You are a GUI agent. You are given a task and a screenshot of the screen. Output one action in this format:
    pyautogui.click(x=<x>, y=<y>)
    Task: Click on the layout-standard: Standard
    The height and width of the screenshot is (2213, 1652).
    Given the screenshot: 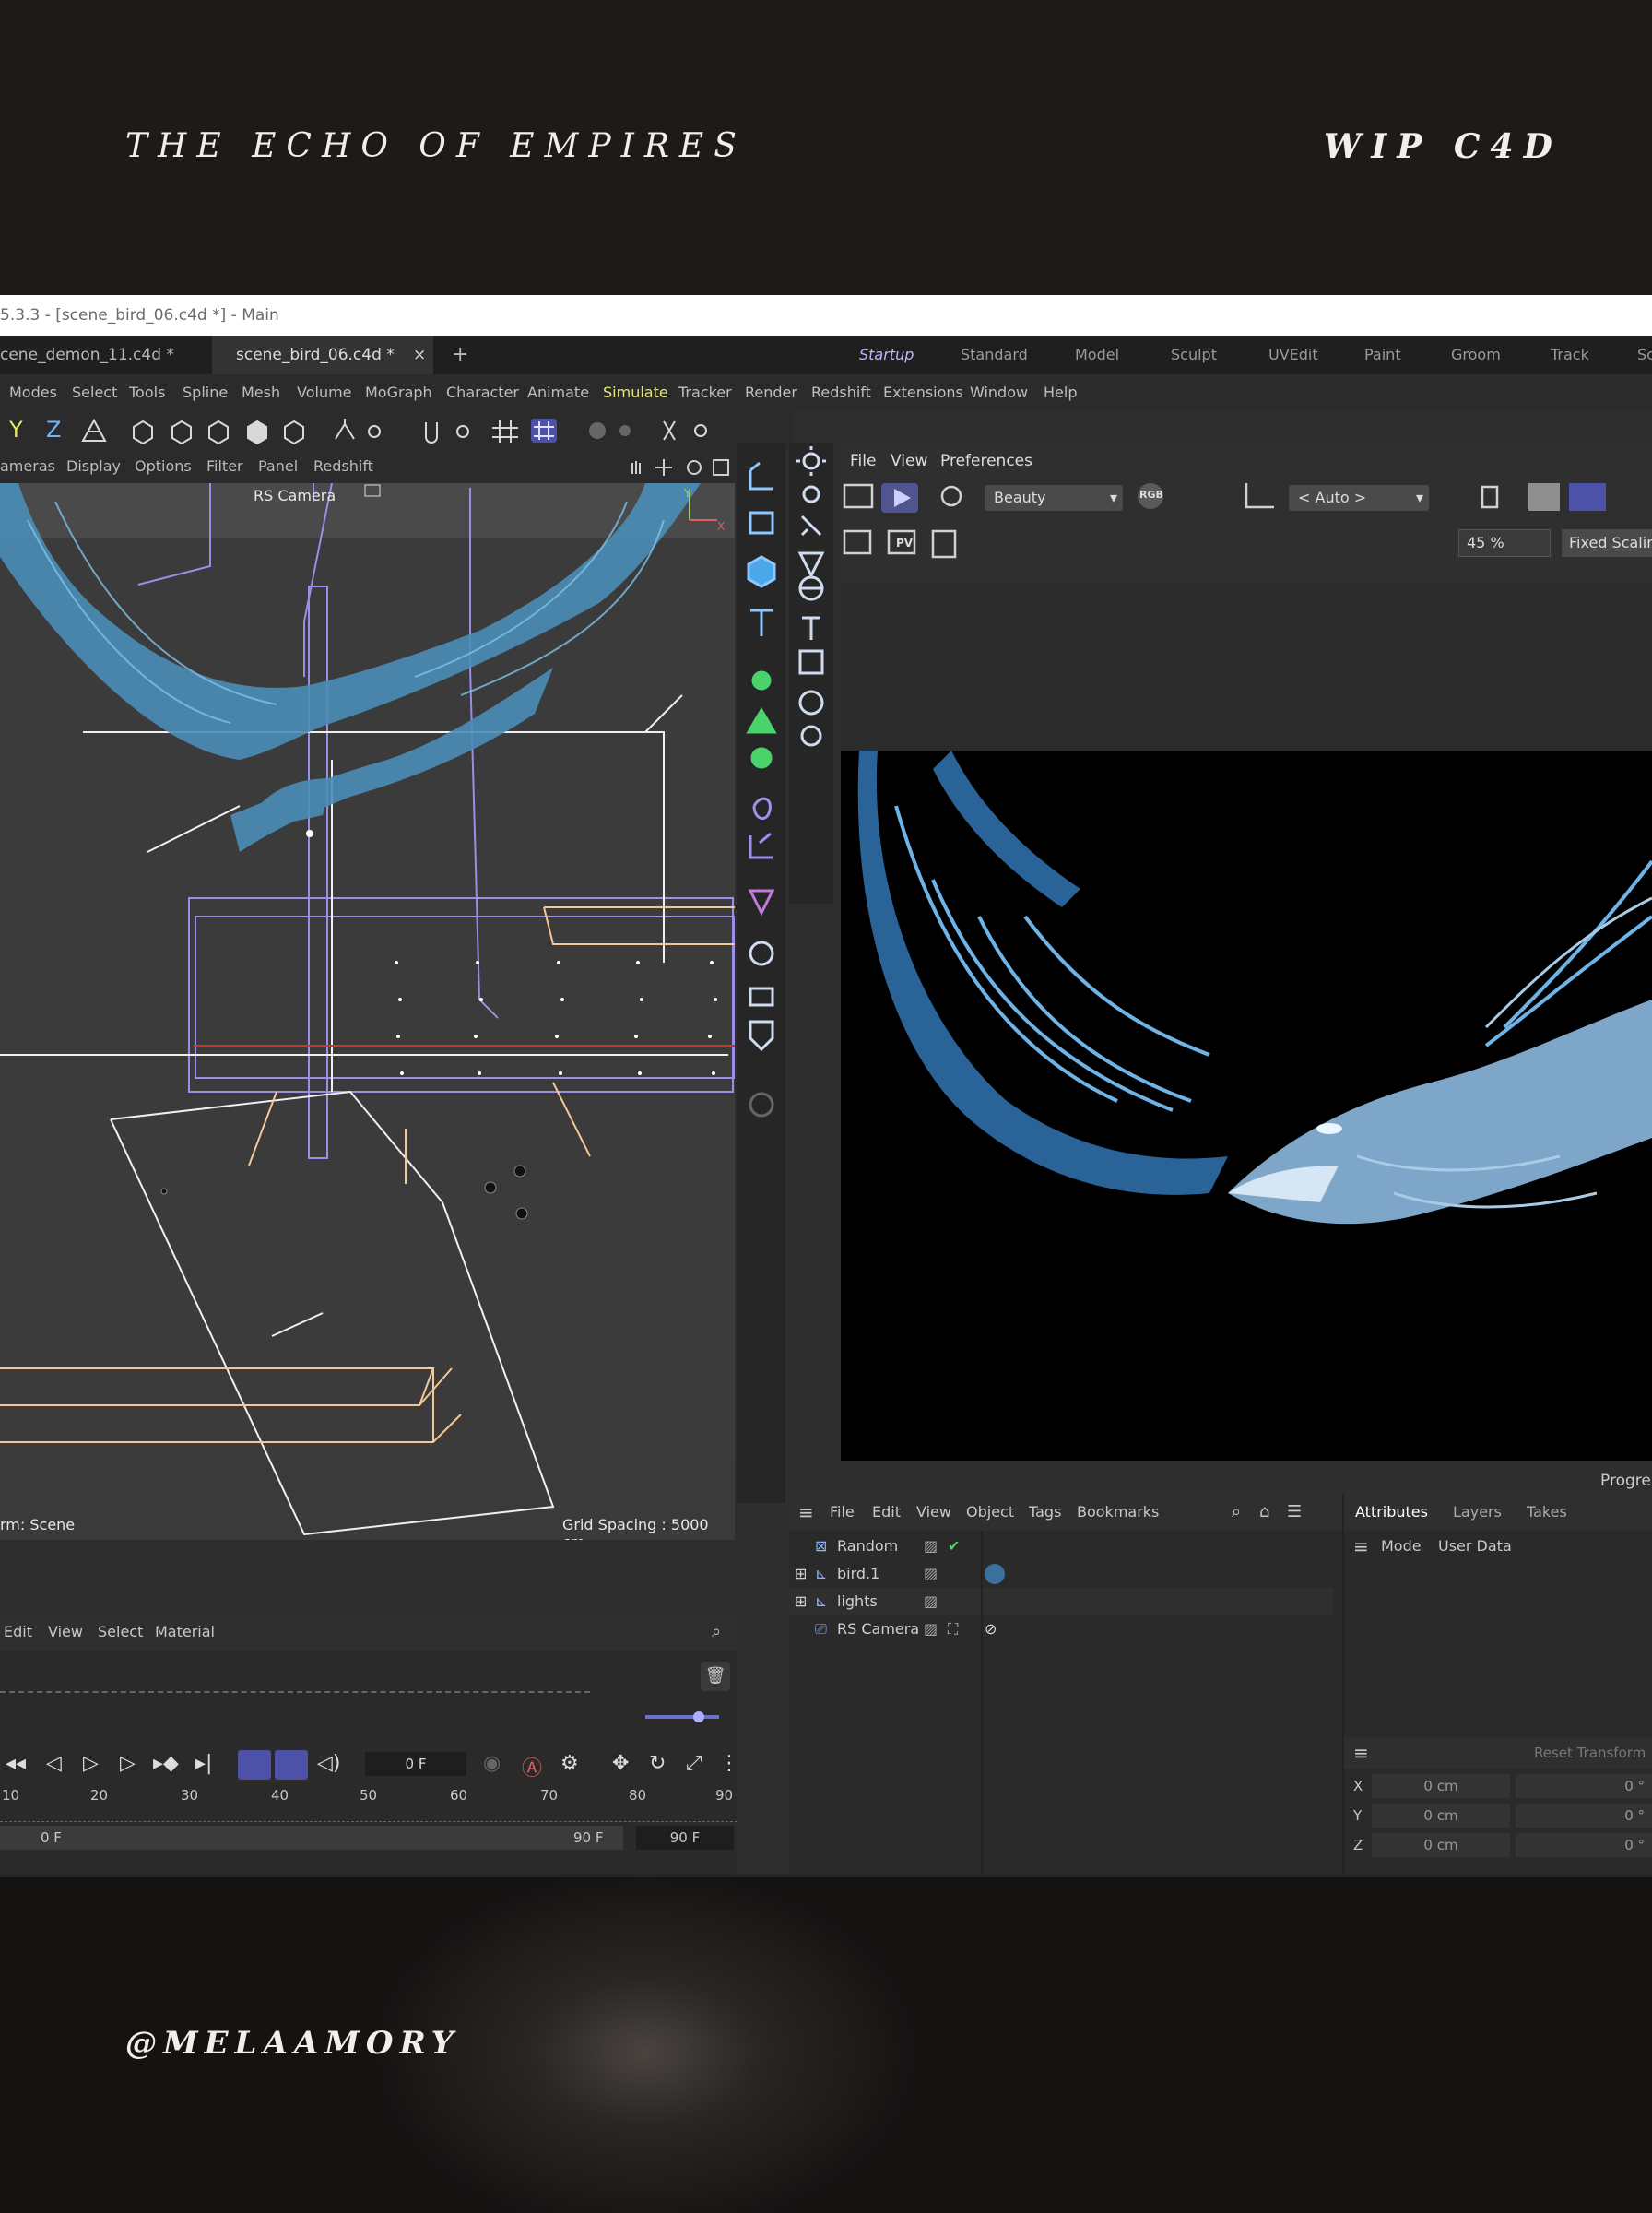 What is the action you would take?
    pyautogui.click(x=994, y=355)
    